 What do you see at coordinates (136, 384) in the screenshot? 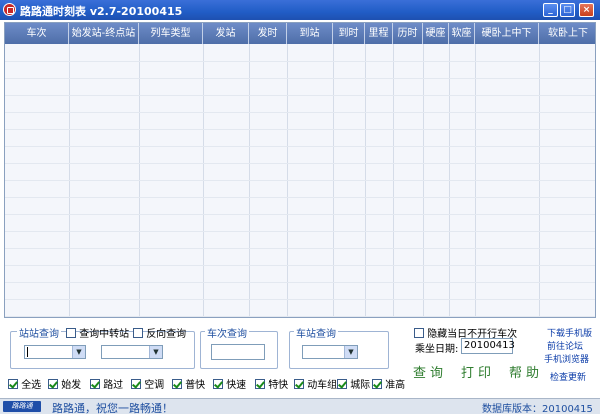
I see `filter-ac-checkbox` at bounding box center [136, 384].